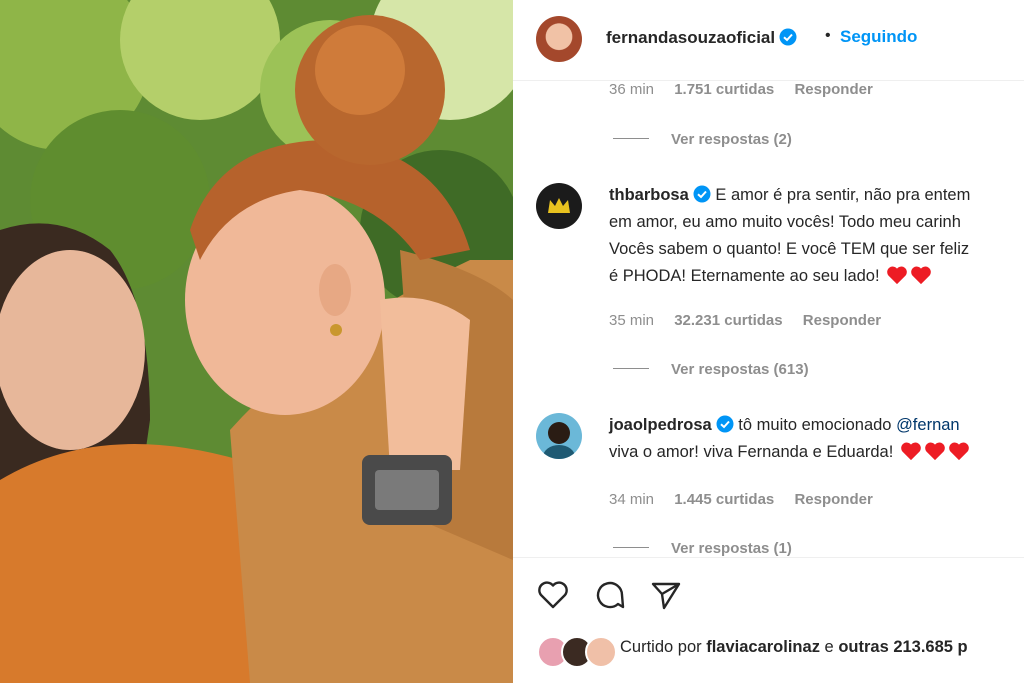  I want to click on comment-meta: 34 min 1.445 curtidas Responder, so click(749, 499).